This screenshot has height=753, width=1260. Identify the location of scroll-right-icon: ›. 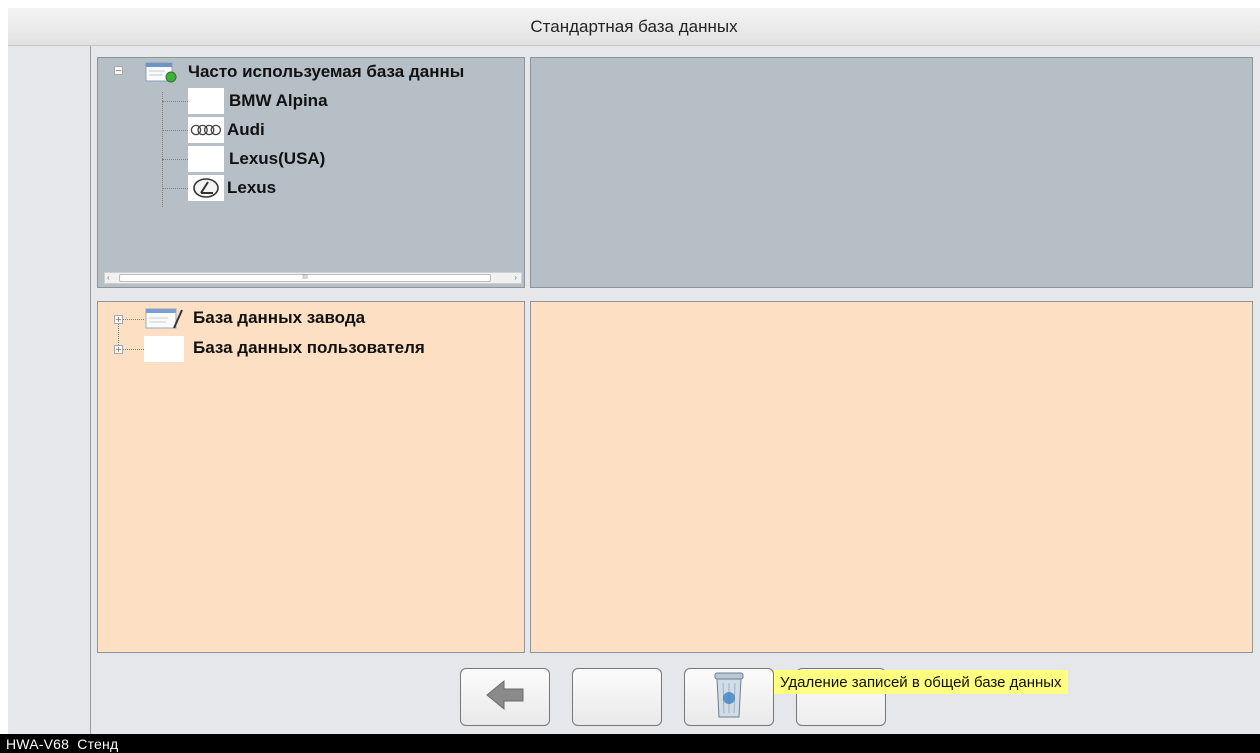
(515, 278).